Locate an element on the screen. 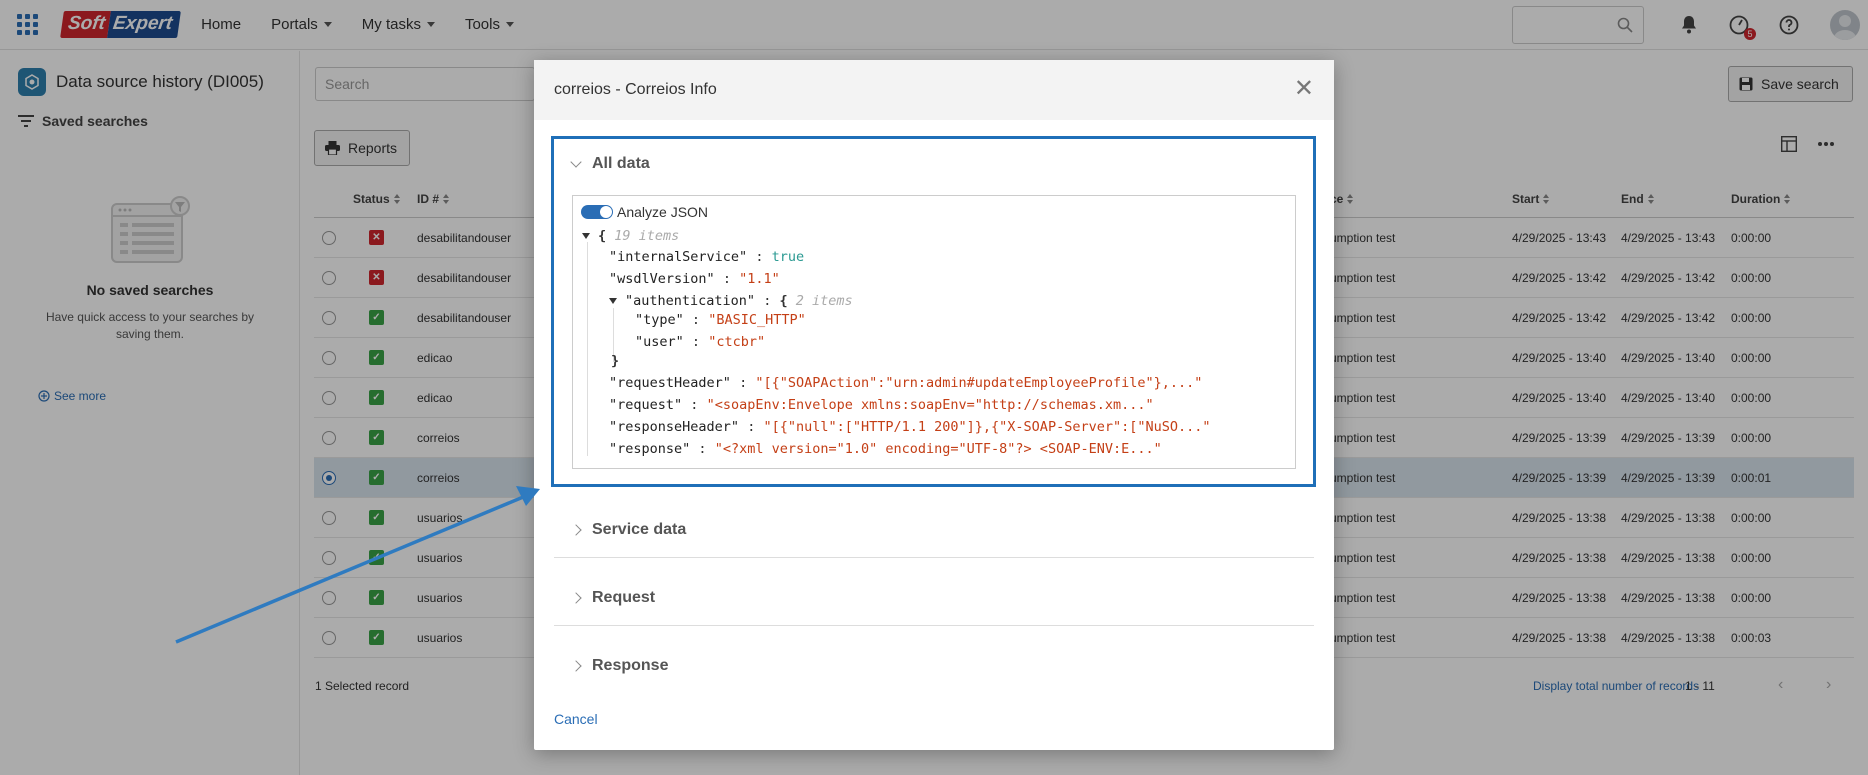 The image size is (1868, 775). close-icon: ✕ is located at coordinates (1304, 89).